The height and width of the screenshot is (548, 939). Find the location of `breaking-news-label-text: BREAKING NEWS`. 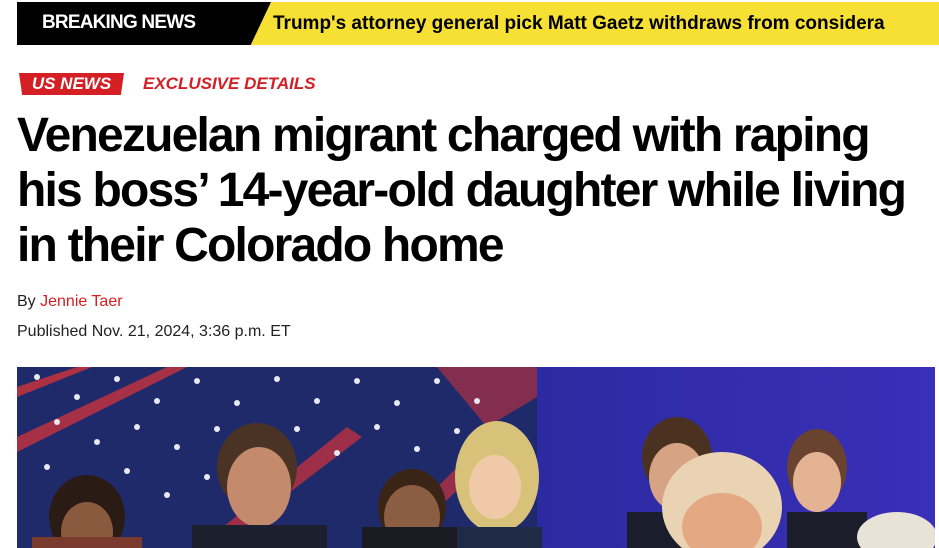

breaking-news-label-text: BREAKING NEWS is located at coordinates (119, 22).